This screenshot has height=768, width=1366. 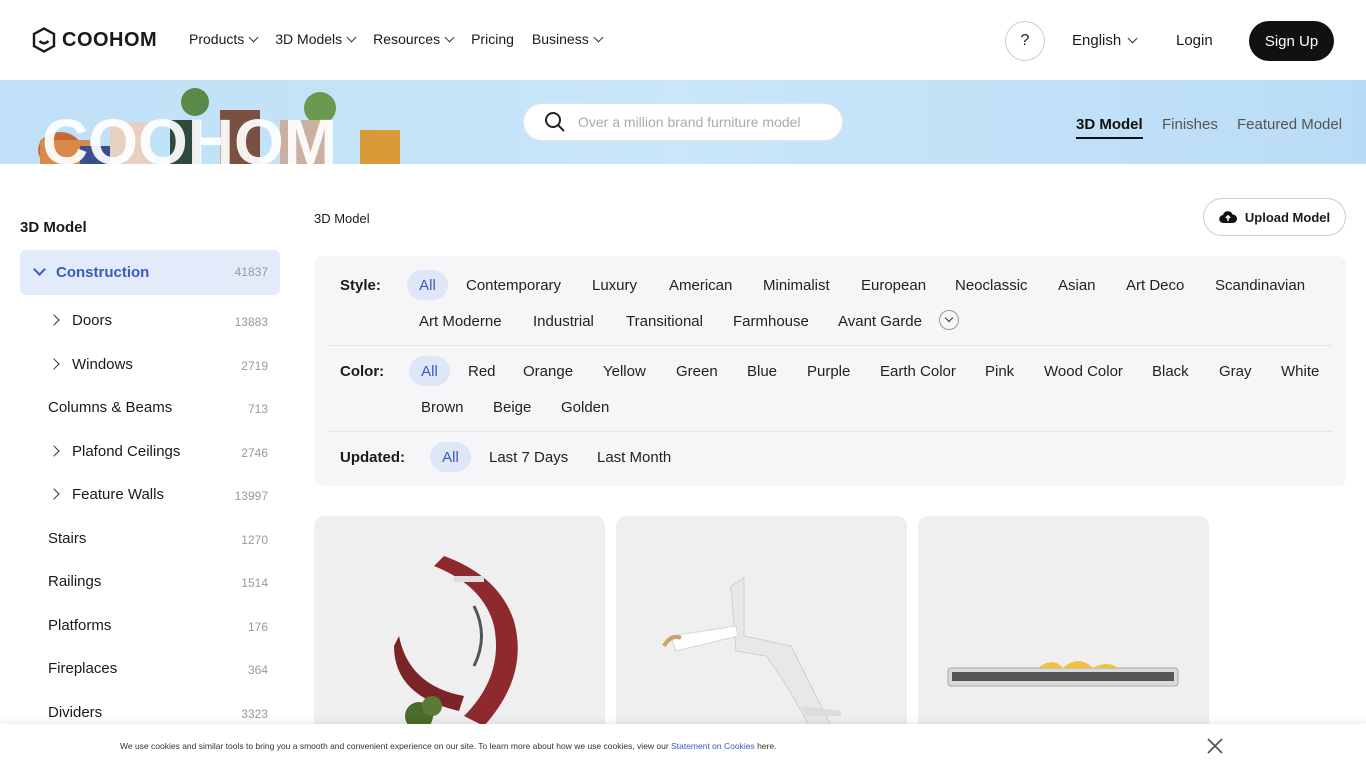 What do you see at coordinates (700, 285) in the screenshot?
I see `style-chip-american: American` at bounding box center [700, 285].